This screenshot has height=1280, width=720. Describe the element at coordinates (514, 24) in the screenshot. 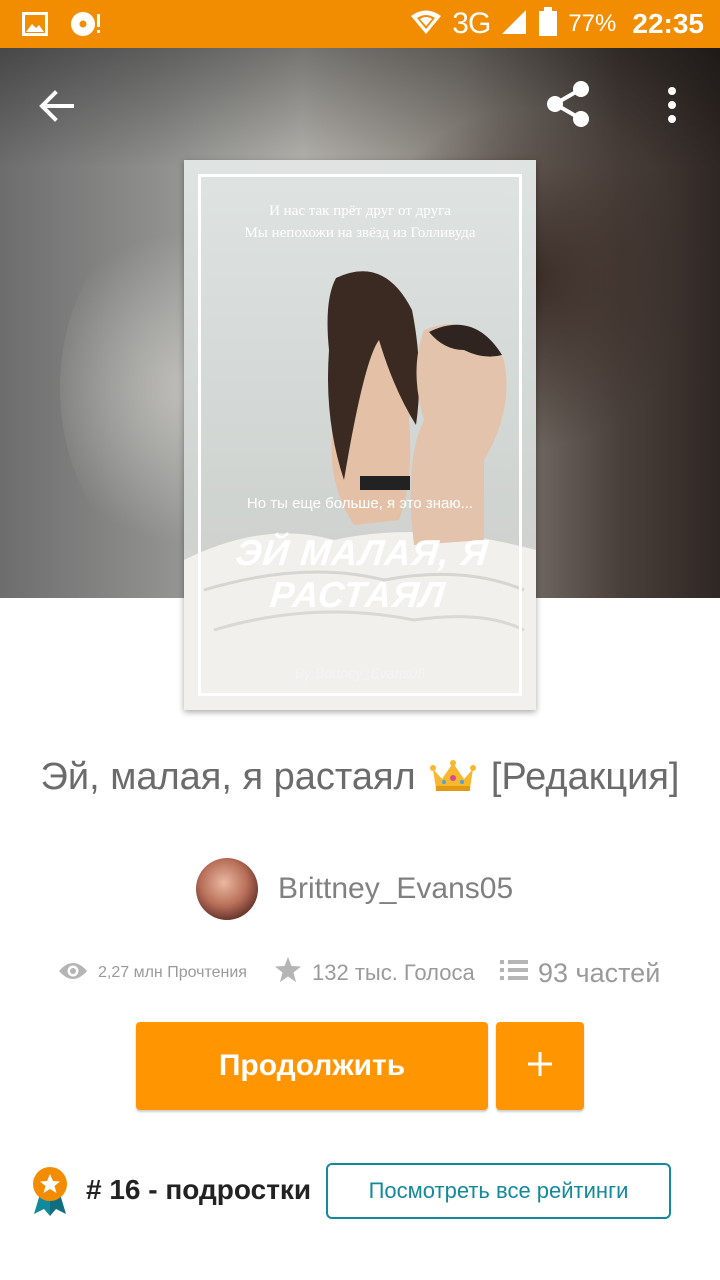

I see `signal-icon` at that location.